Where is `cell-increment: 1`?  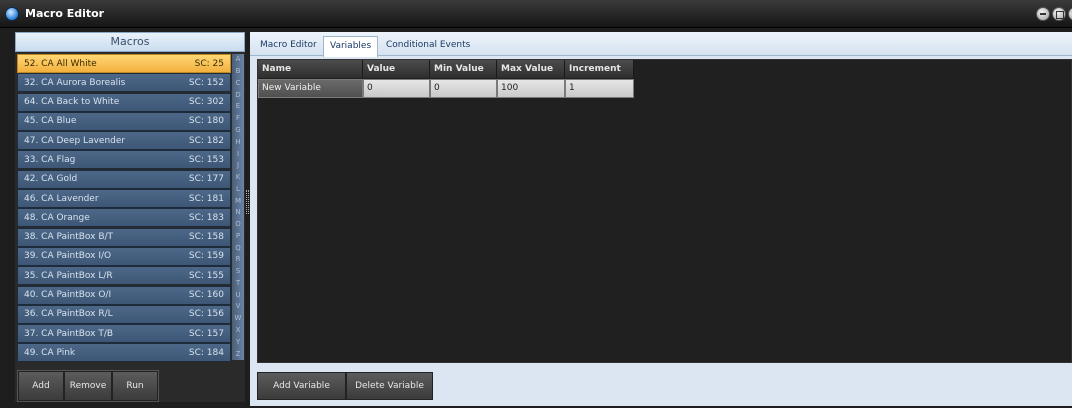 cell-increment: 1 is located at coordinates (599, 88).